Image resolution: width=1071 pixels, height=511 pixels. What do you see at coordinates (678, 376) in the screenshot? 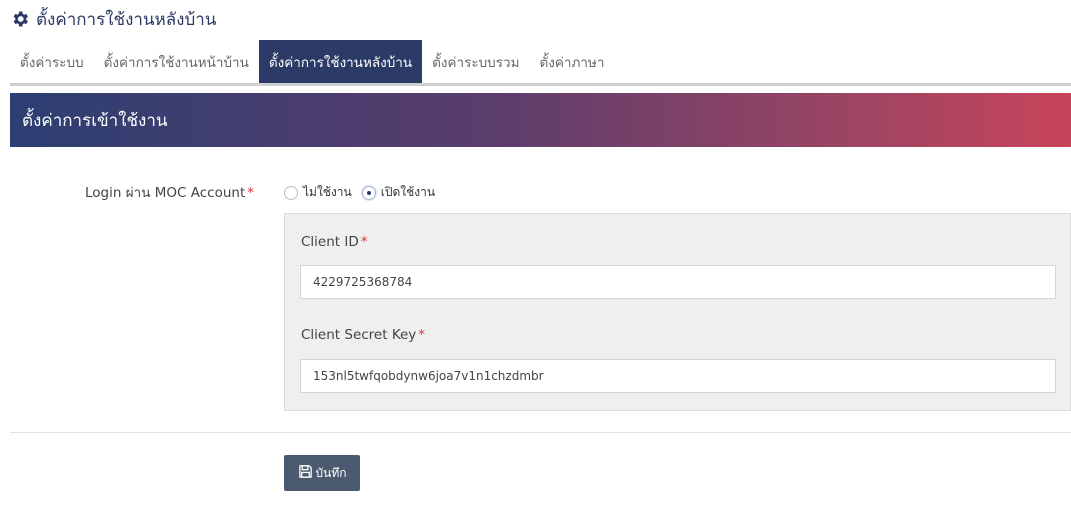
I see `client-secret-input: 153nl5twfqobdynw6joa7v1n1chzdmbr` at bounding box center [678, 376].